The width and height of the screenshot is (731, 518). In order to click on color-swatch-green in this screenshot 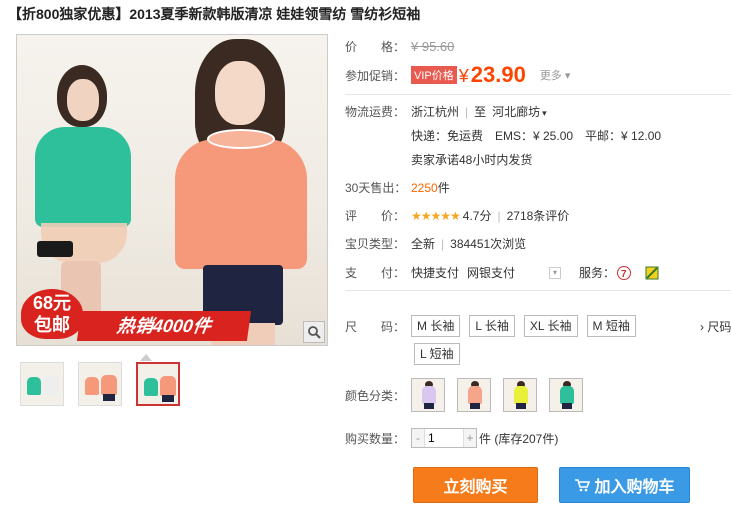, I will do `click(566, 395)`.